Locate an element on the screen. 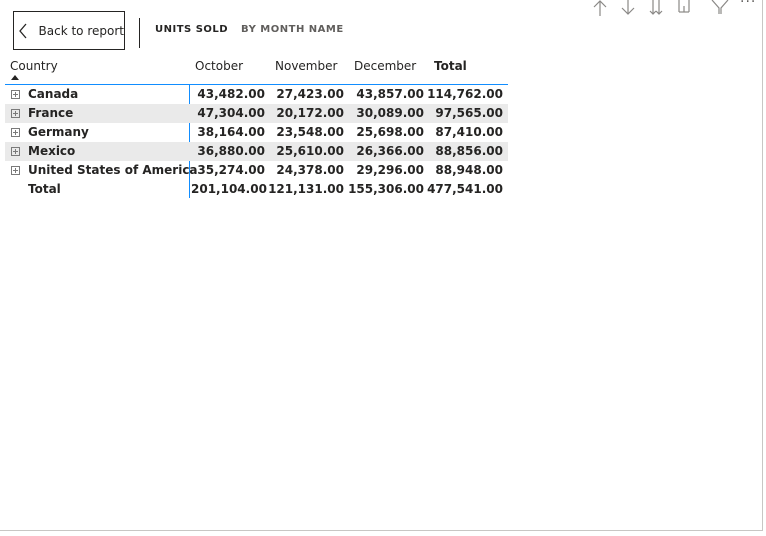 This screenshot has width=766, height=536. cell-total: 114,762.00 is located at coordinates (465, 94).